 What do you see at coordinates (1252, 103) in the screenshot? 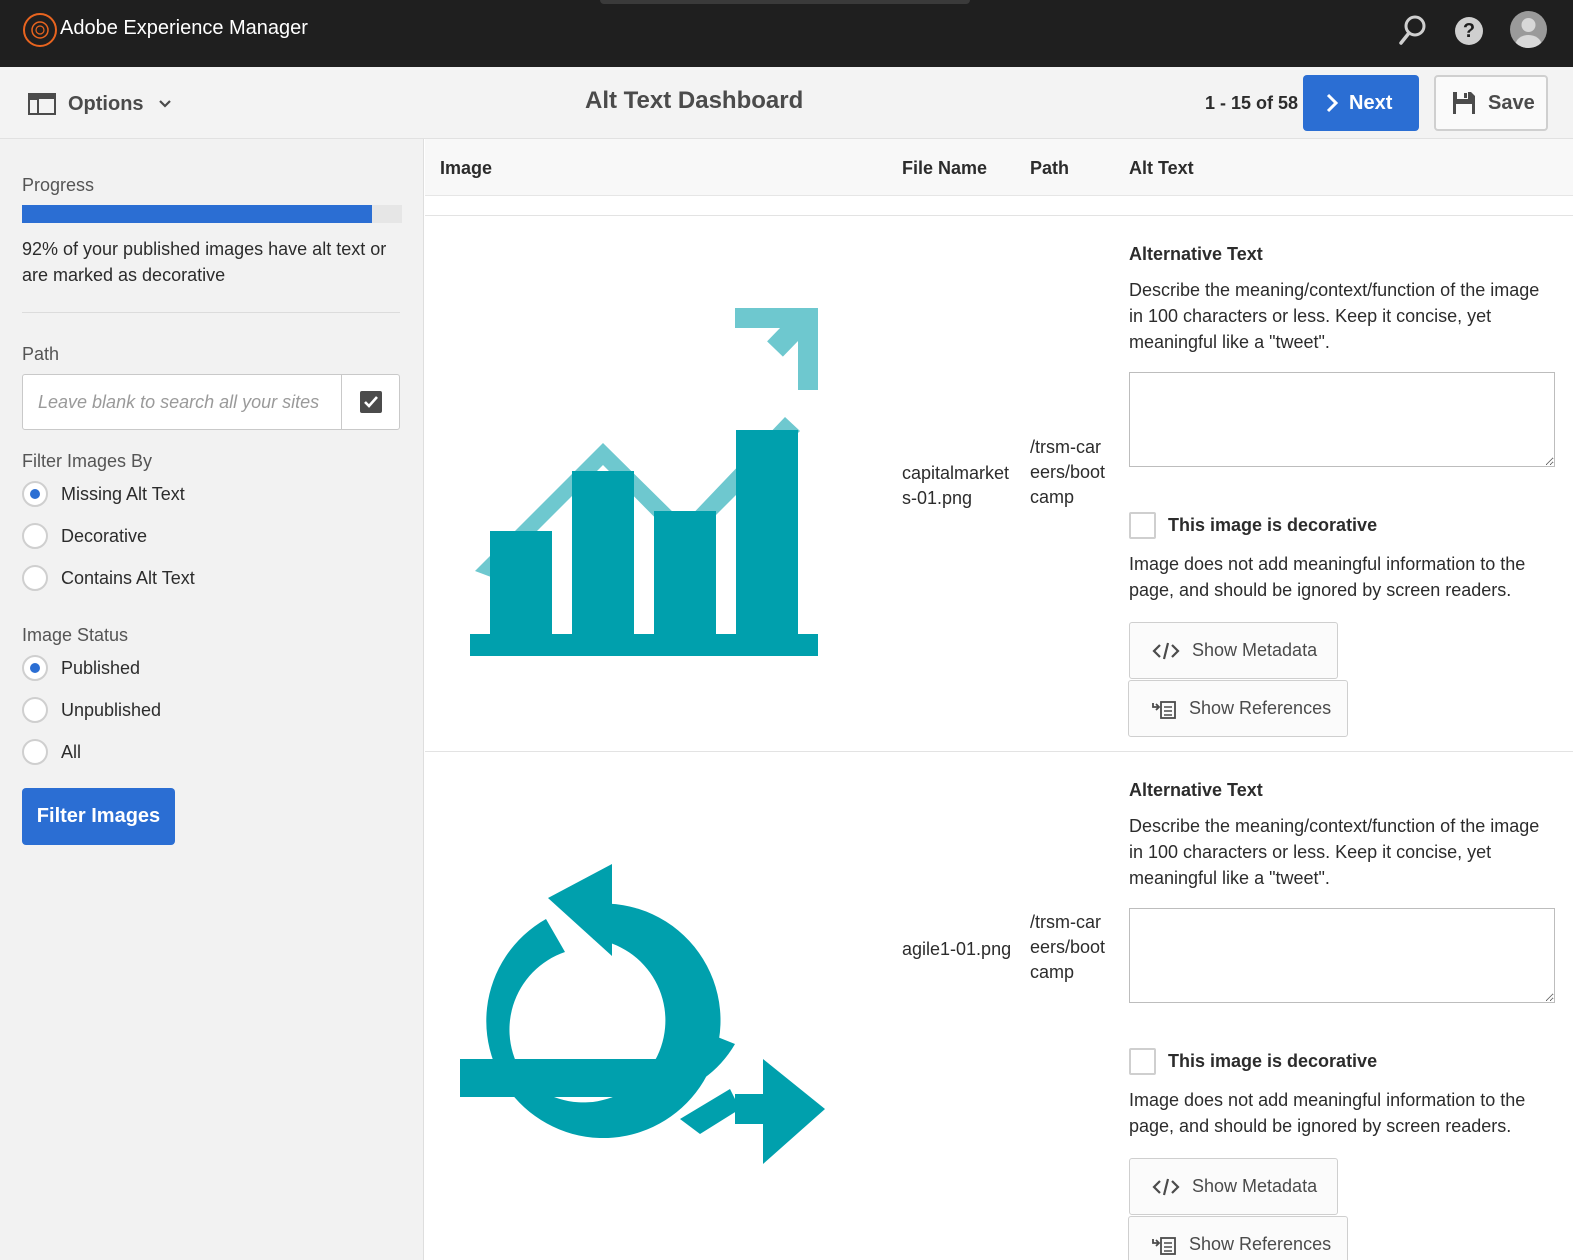
I see `pagination-count: 1 - 15 of 58` at bounding box center [1252, 103].